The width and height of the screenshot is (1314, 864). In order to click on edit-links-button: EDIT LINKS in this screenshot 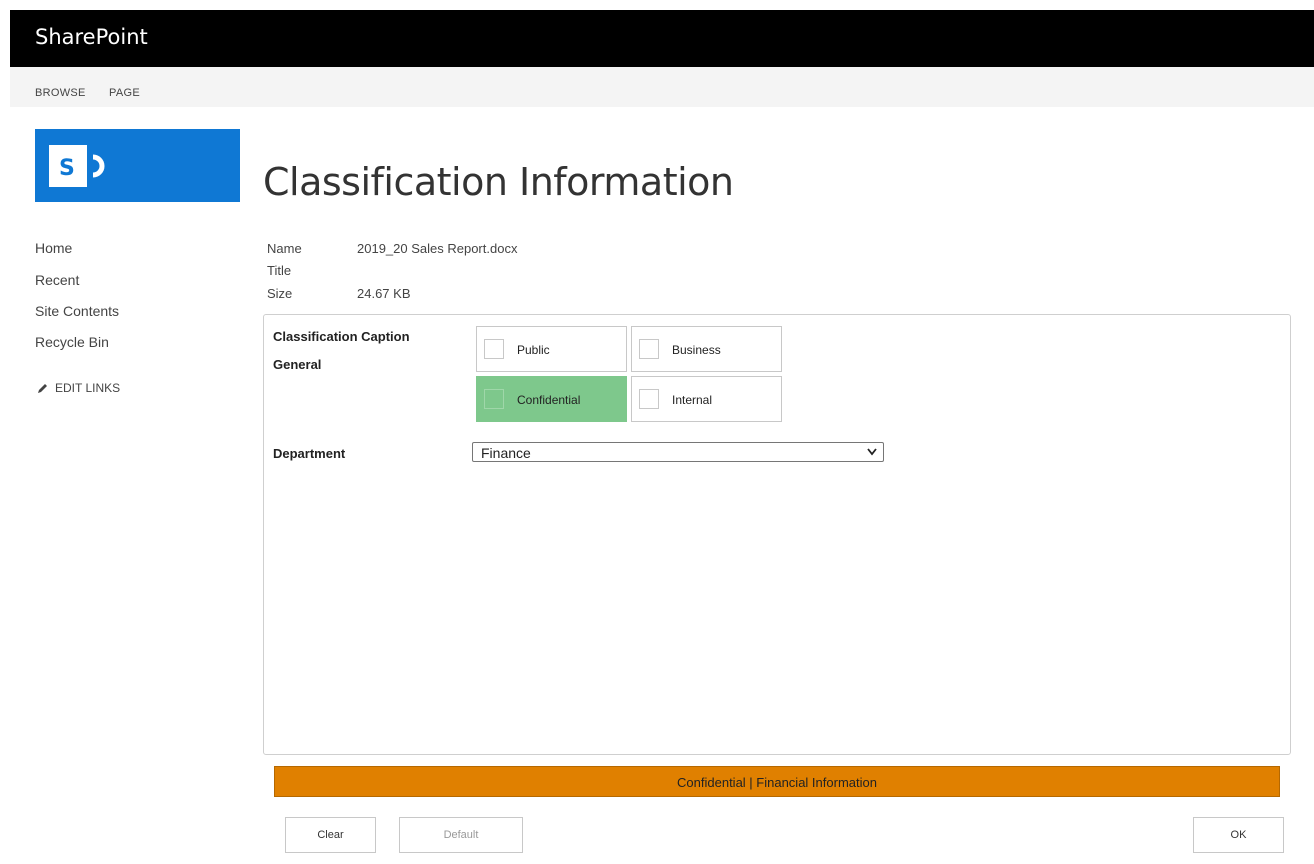, I will do `click(78, 388)`.